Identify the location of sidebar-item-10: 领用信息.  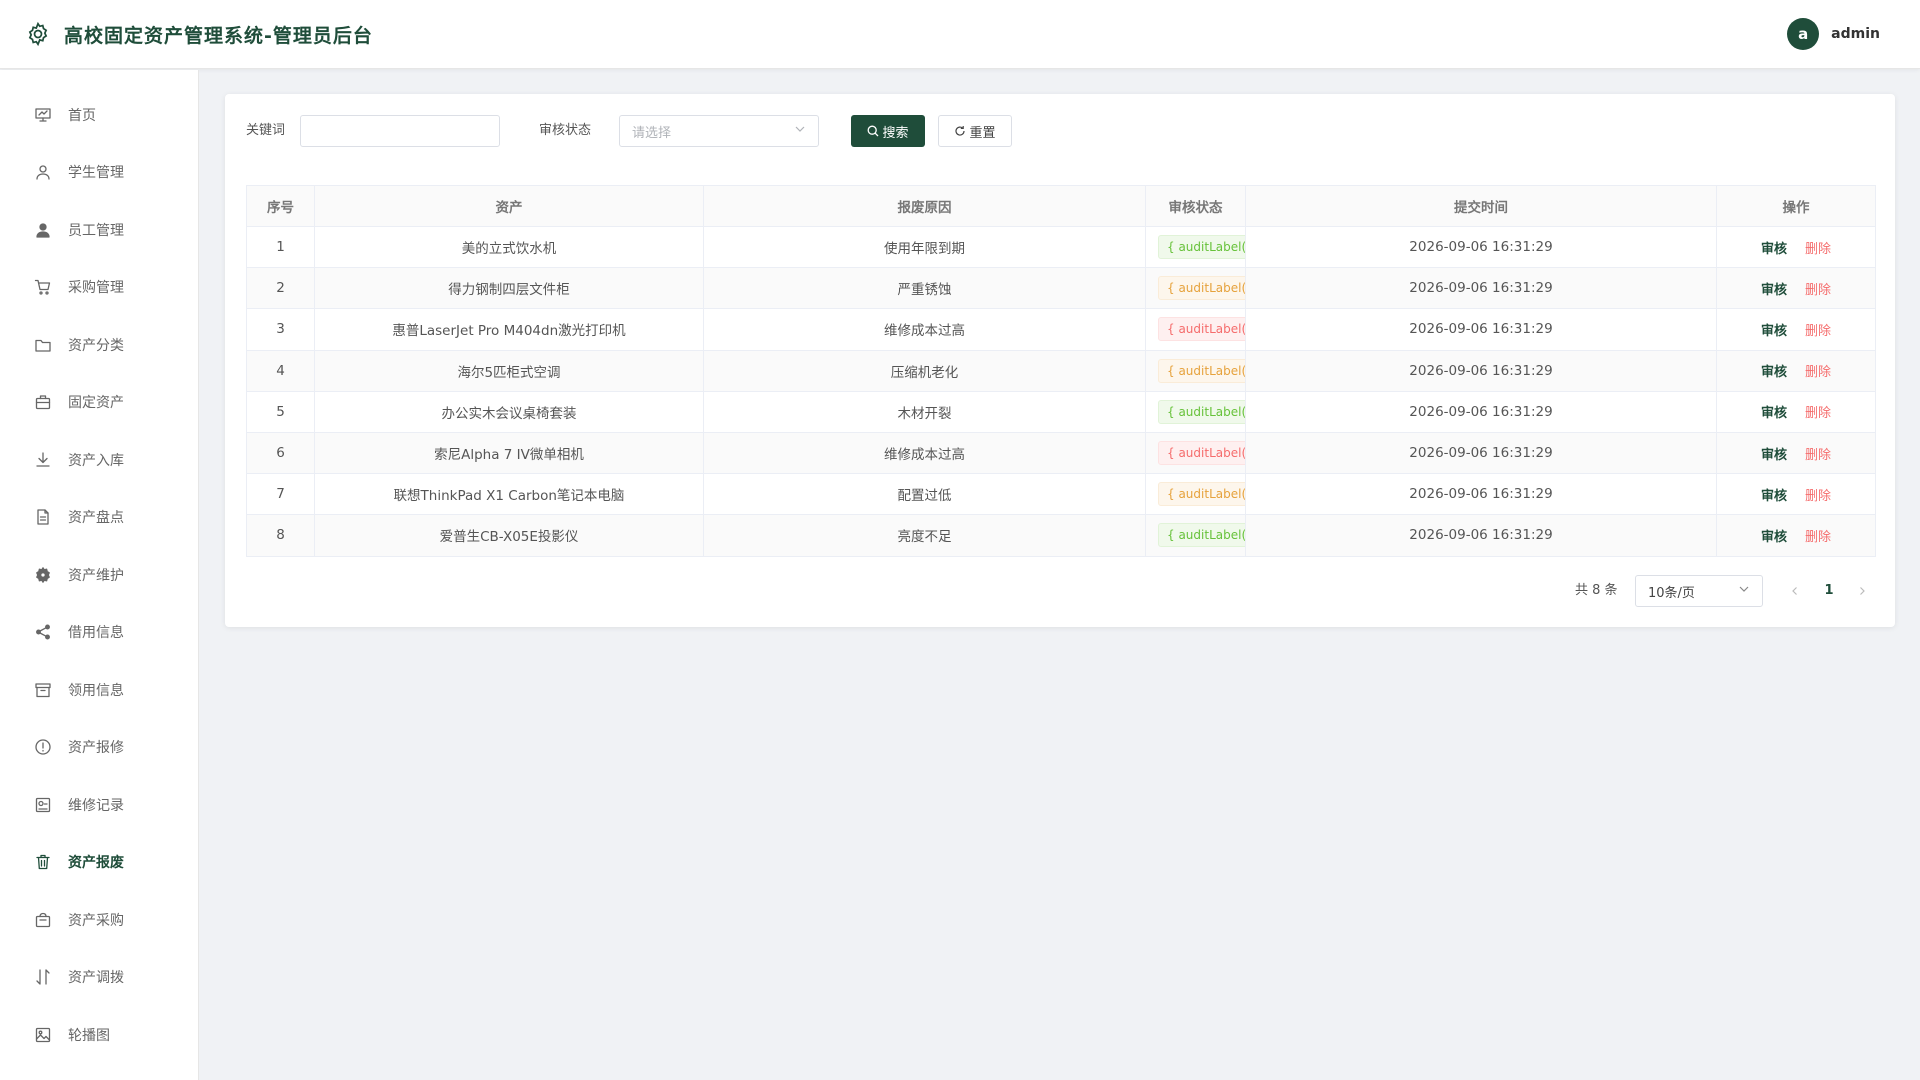
(99, 690).